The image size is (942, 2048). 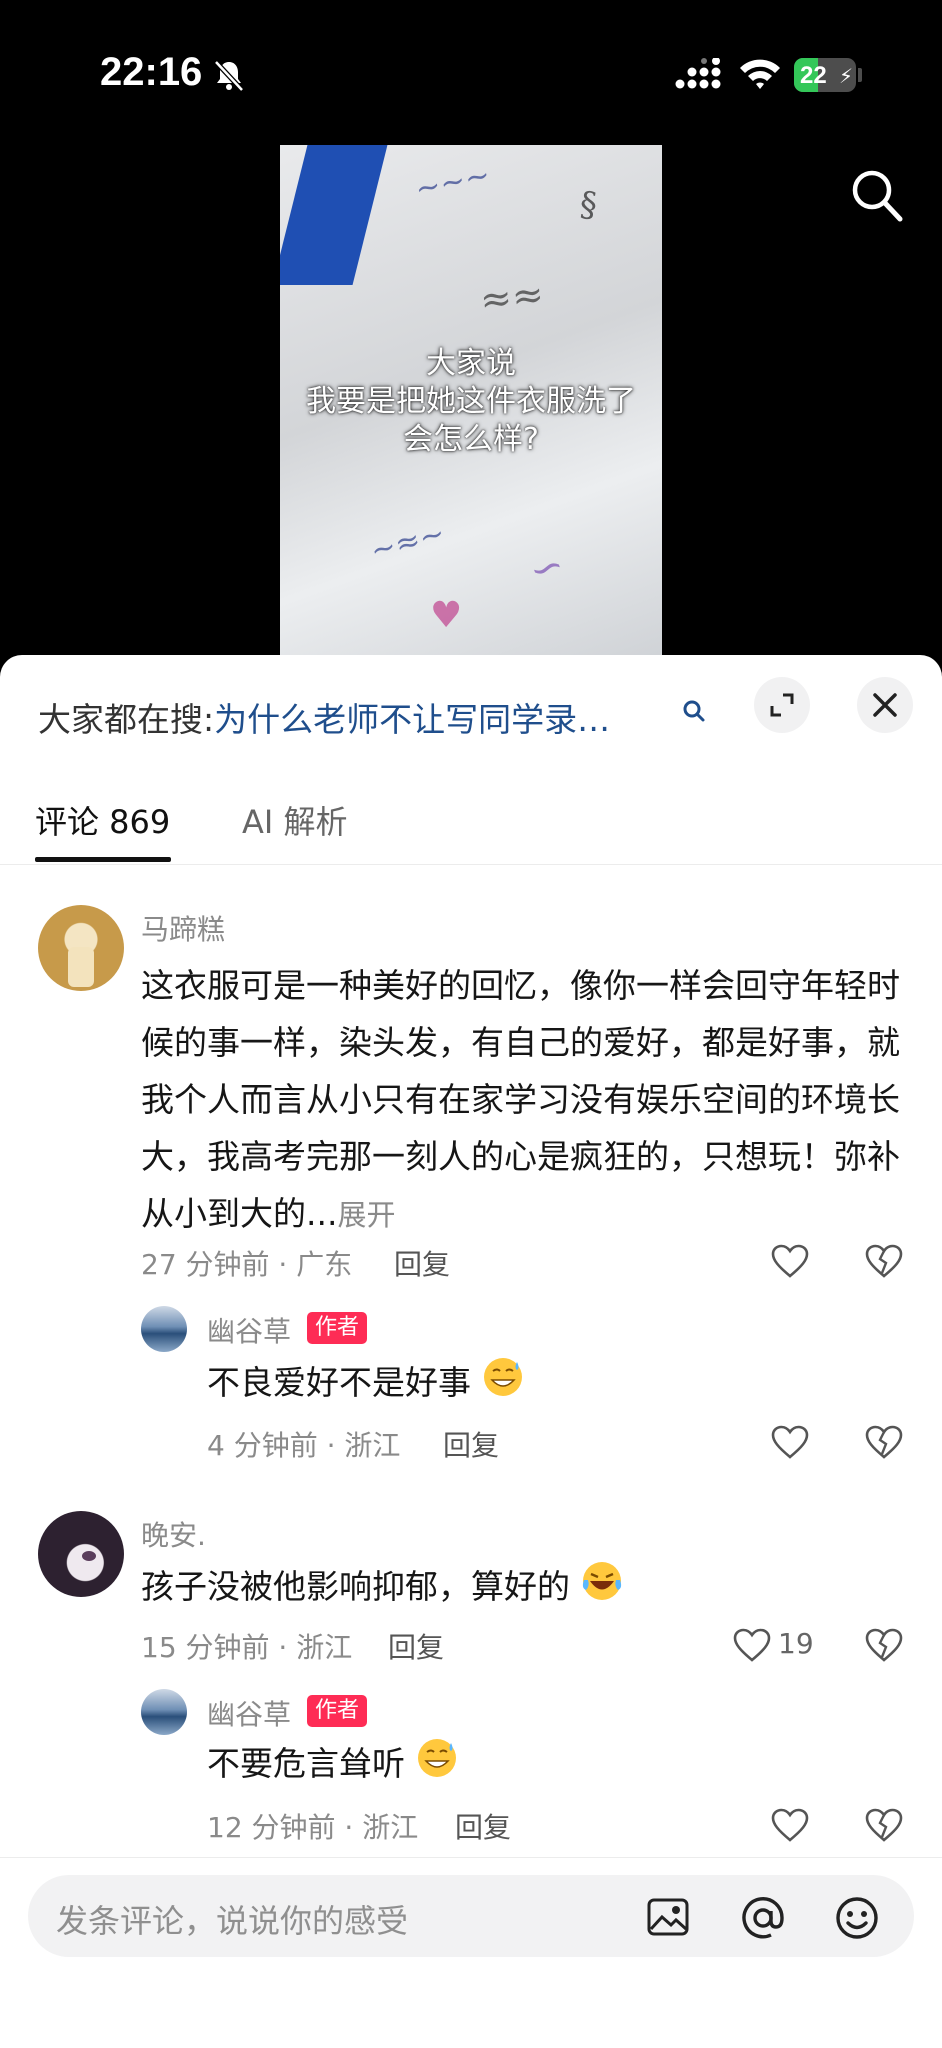 I want to click on bell-off-icon, so click(x=229, y=76).